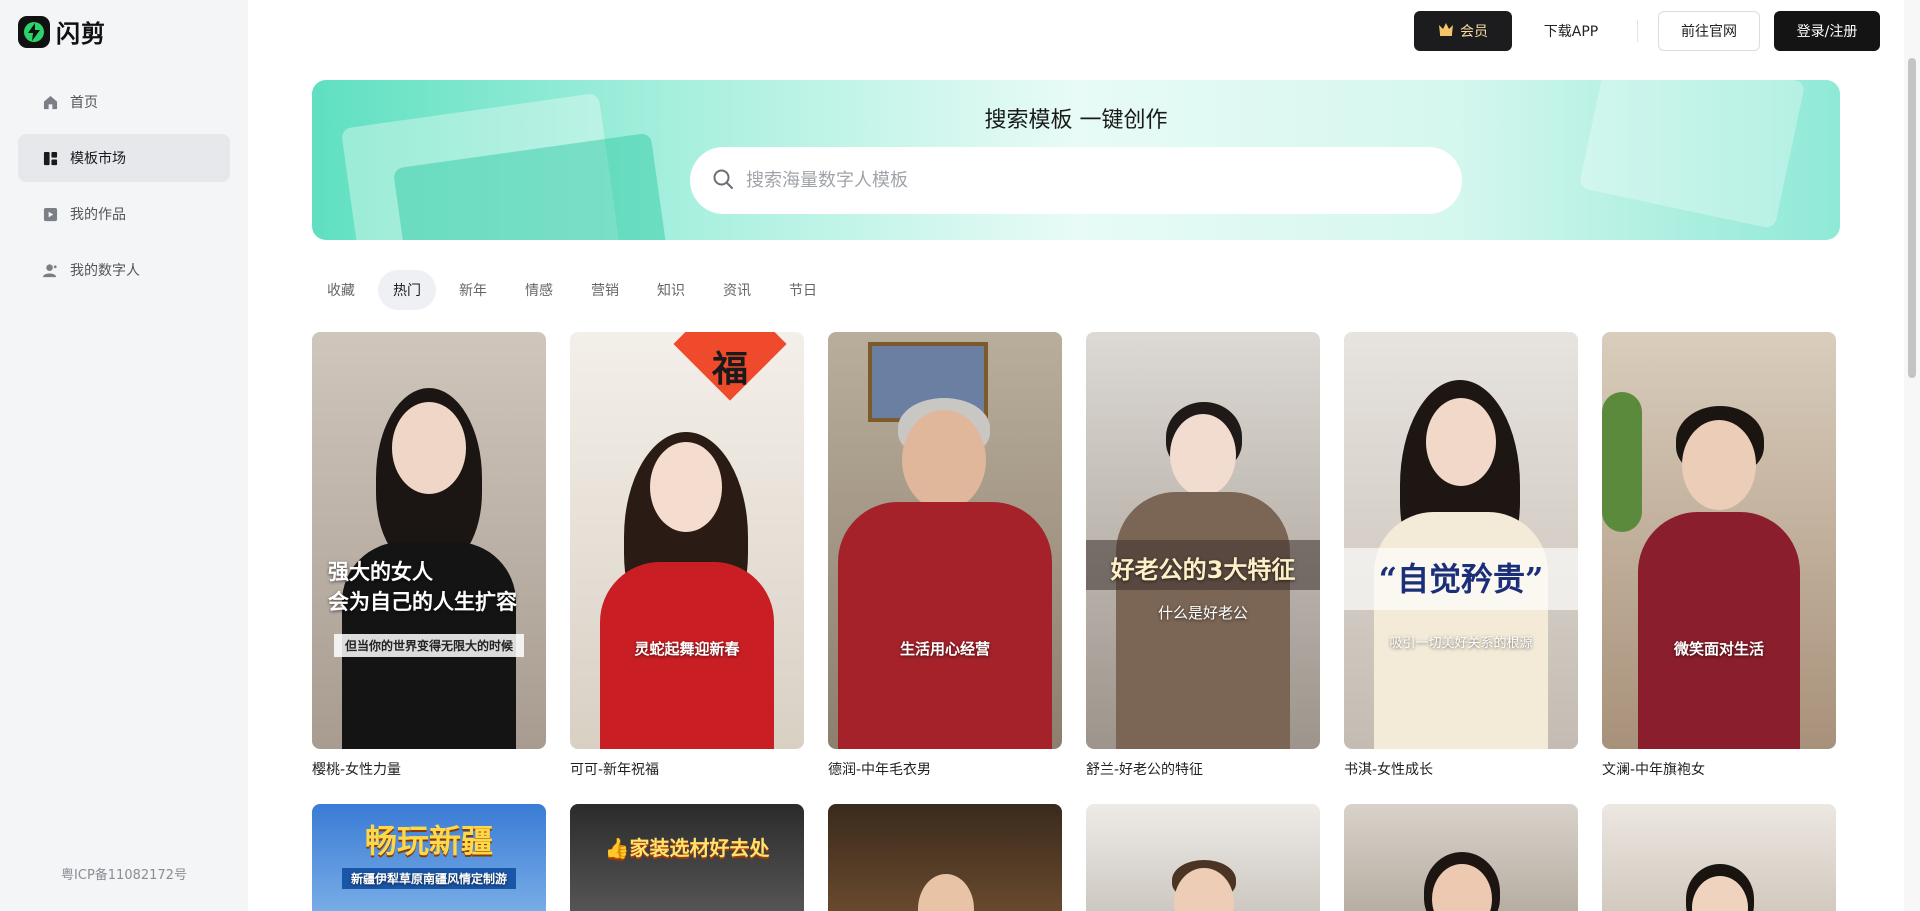  Describe the element at coordinates (429, 645) in the screenshot. I see `template-caption: 但当你的世界变得无限大的时候` at that location.